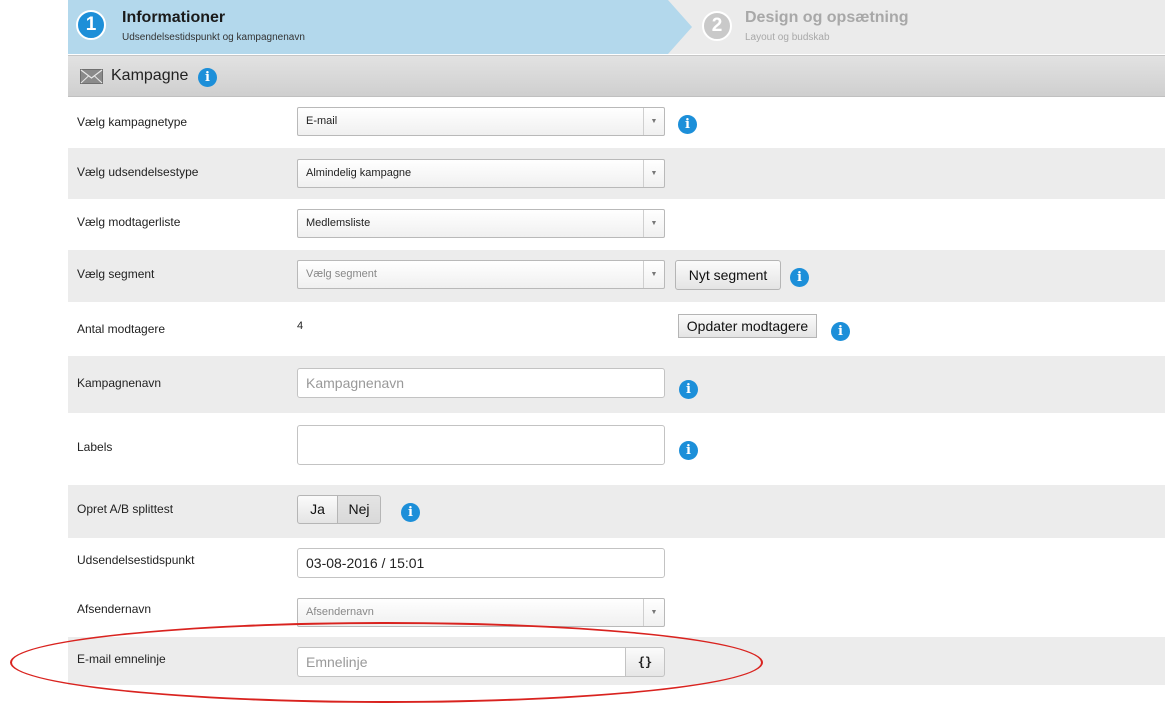 The height and width of the screenshot is (711, 1165). Describe the element at coordinates (717, 26) in the screenshot. I see `step-2-number: 2` at that location.